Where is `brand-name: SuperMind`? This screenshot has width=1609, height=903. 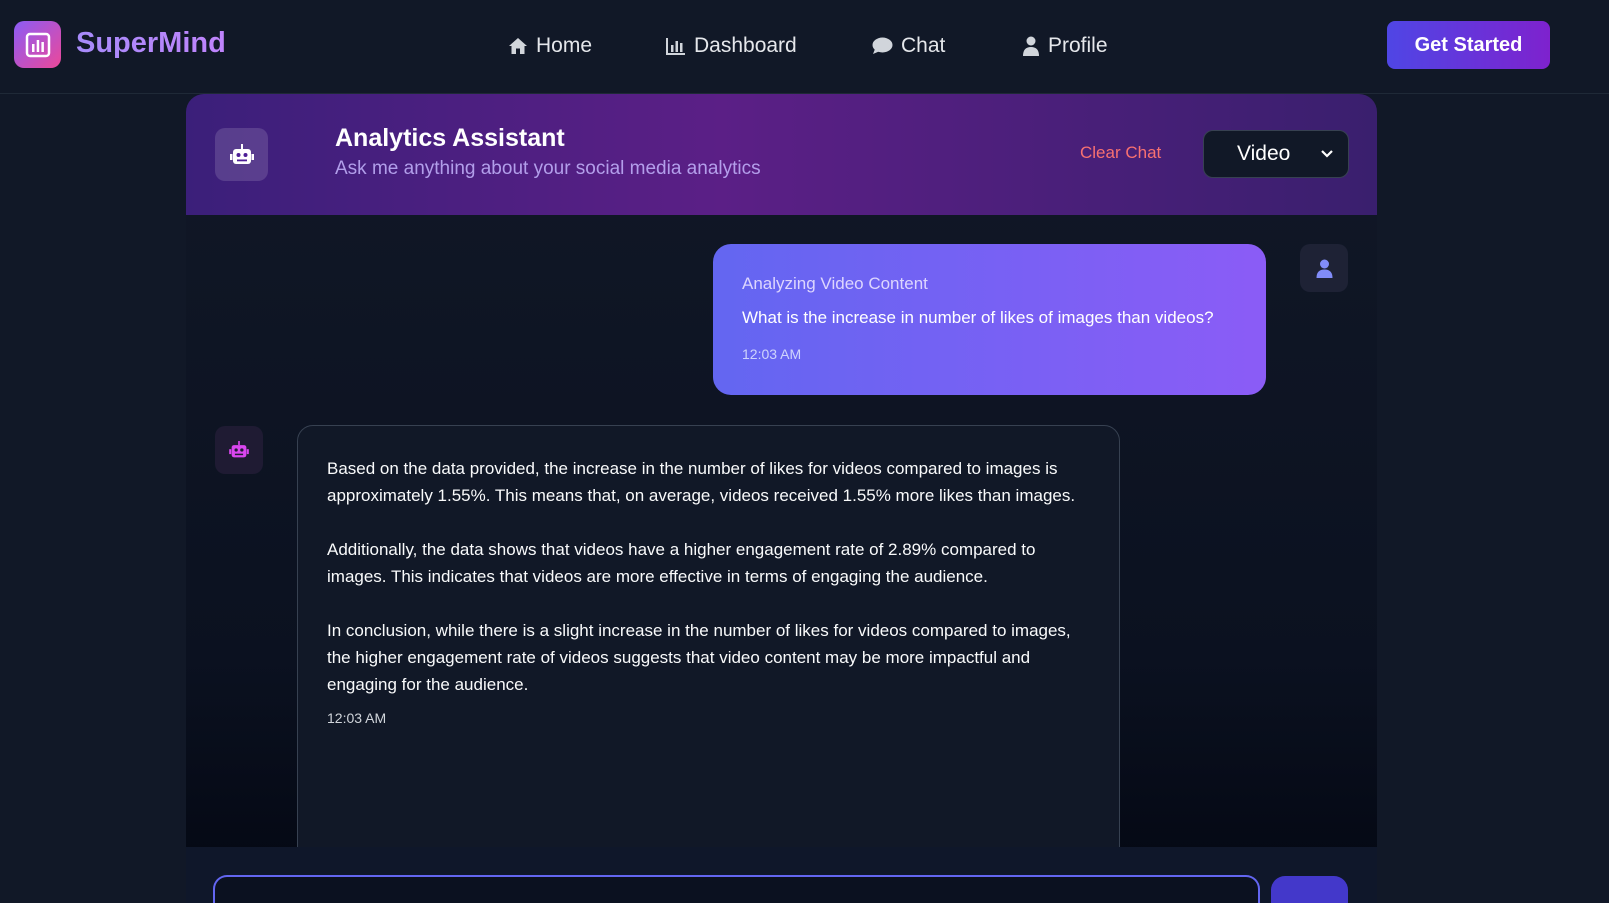
brand-name: SuperMind is located at coordinates (151, 43).